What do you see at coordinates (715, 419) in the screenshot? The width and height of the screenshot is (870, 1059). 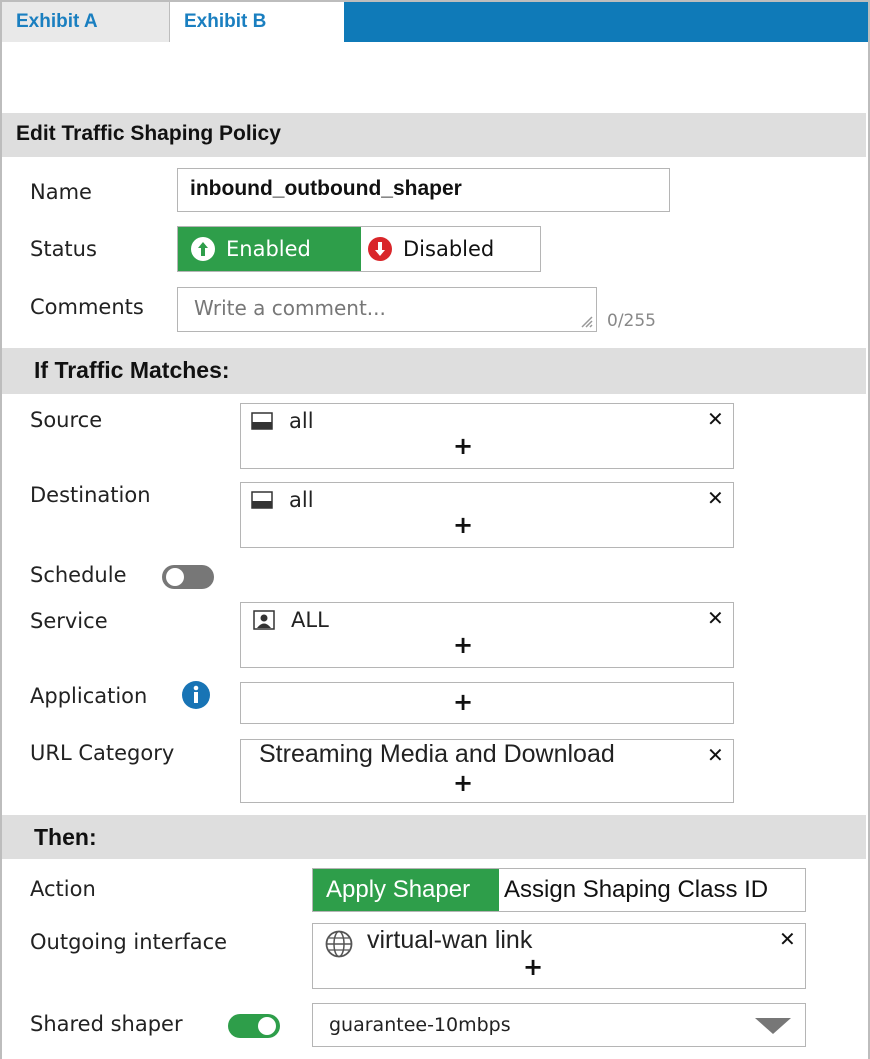 I see `source-remove-icon: ✕` at bounding box center [715, 419].